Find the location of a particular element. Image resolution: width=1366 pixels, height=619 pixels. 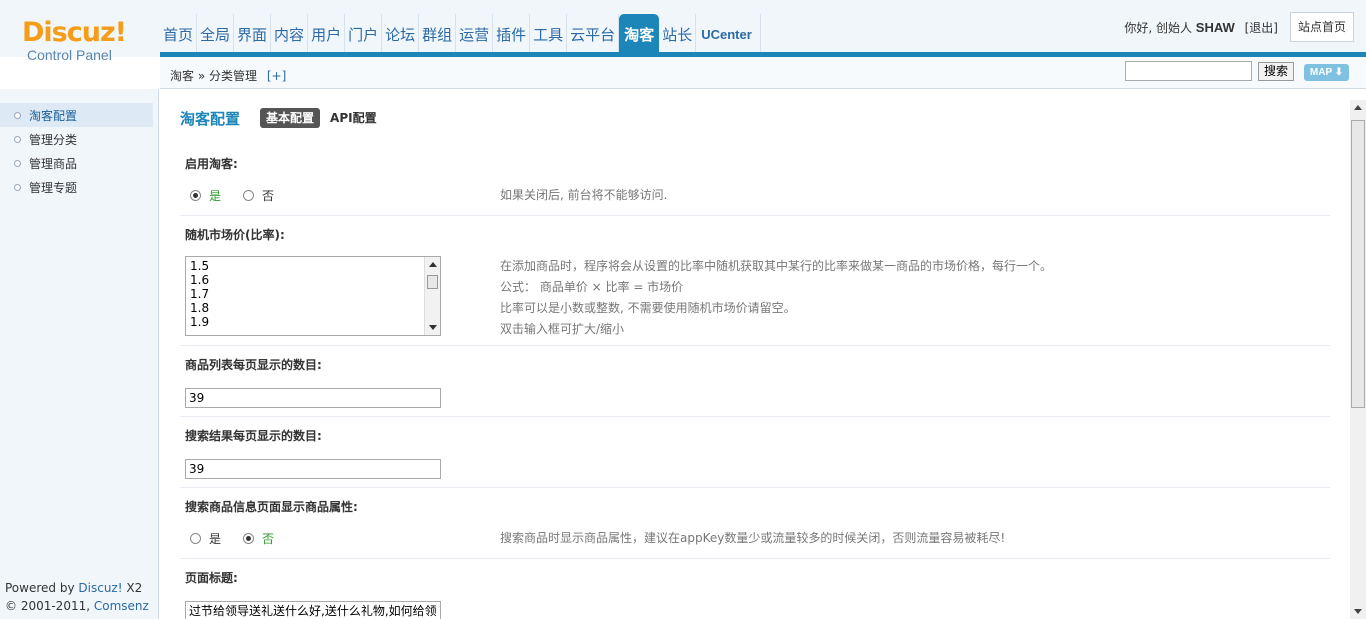

enable-yes-label: 是 is located at coordinates (215, 195).